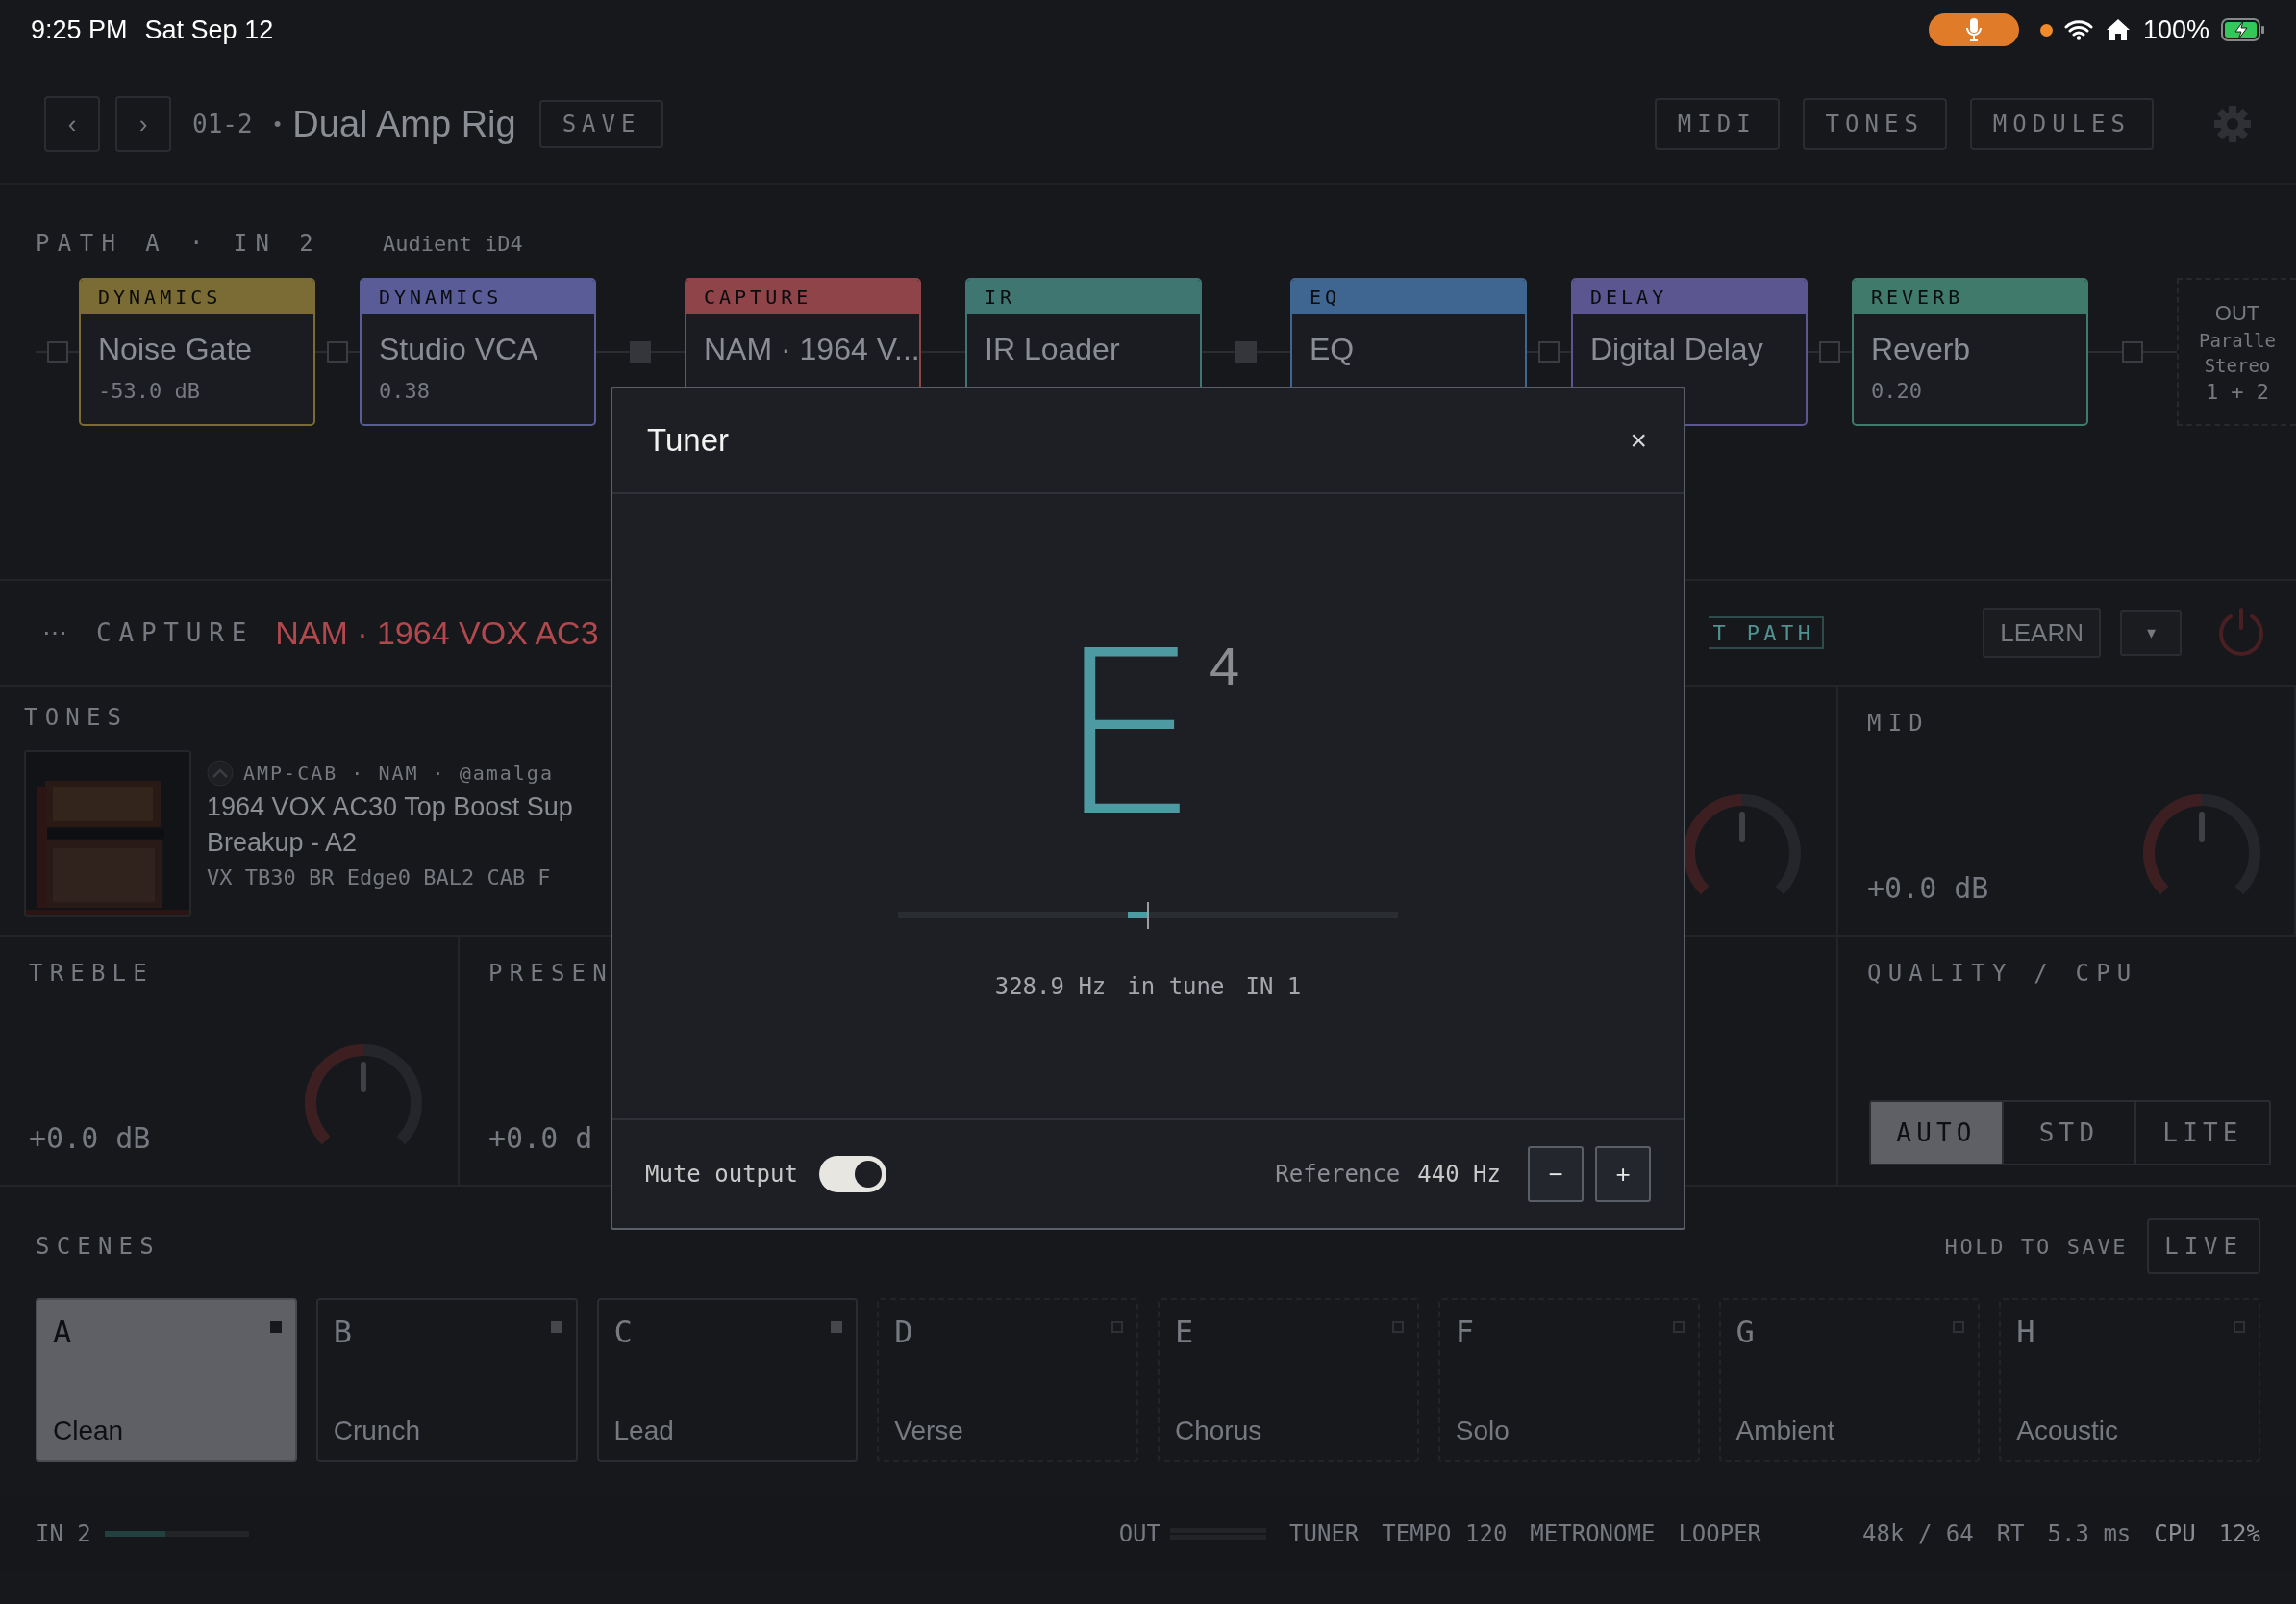  What do you see at coordinates (458, 349) in the screenshot?
I see `block-name: Studio VCA` at bounding box center [458, 349].